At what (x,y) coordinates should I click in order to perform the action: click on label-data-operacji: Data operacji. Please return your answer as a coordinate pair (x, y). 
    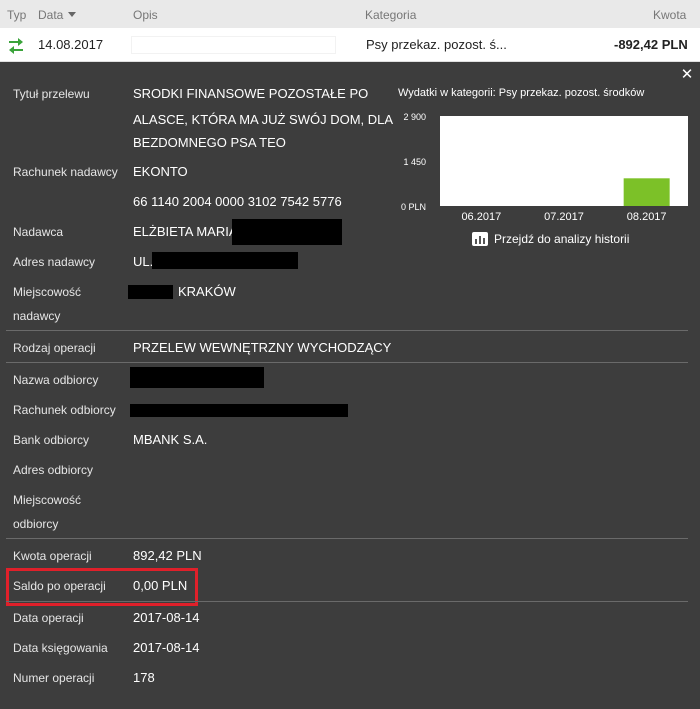
    Looking at the image, I should click on (48, 618).